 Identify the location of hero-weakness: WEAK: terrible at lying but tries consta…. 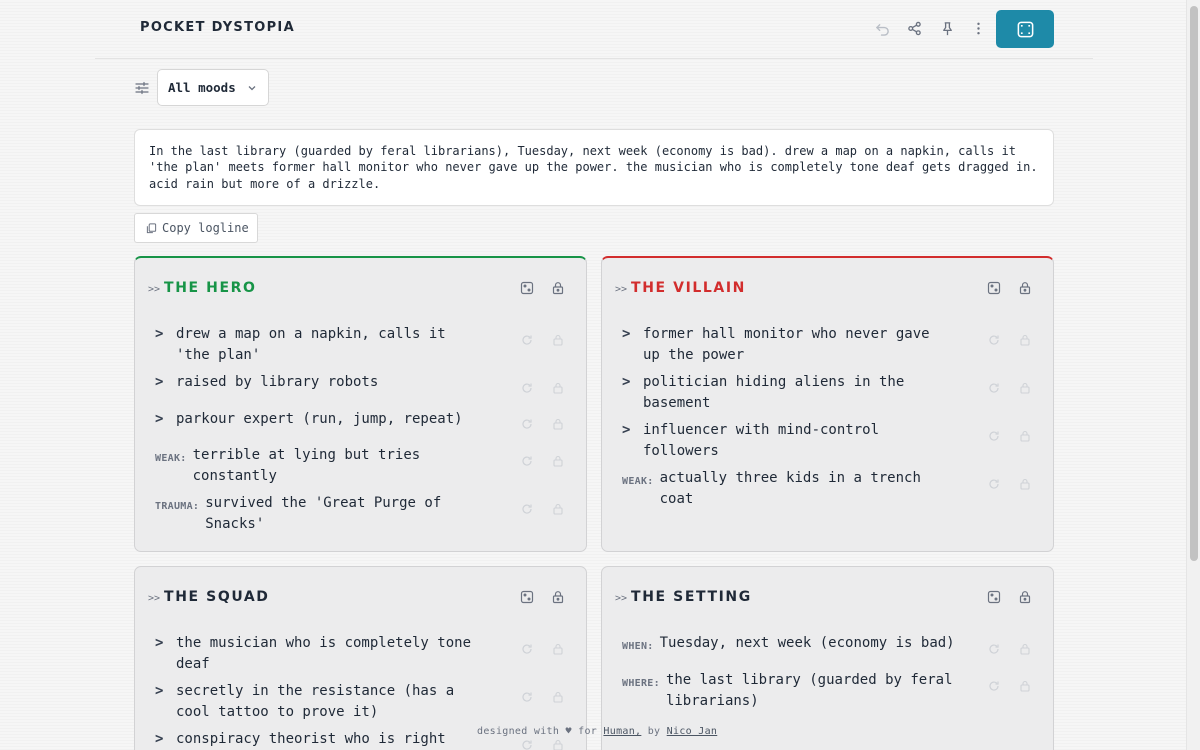
(305, 466).